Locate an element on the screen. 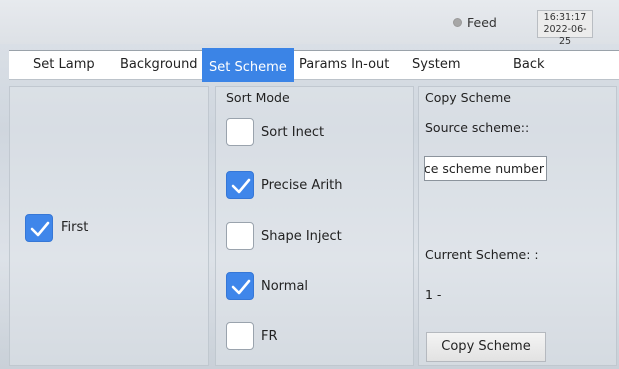  current-scheme-label: Current Scheme: : is located at coordinates (482, 254).